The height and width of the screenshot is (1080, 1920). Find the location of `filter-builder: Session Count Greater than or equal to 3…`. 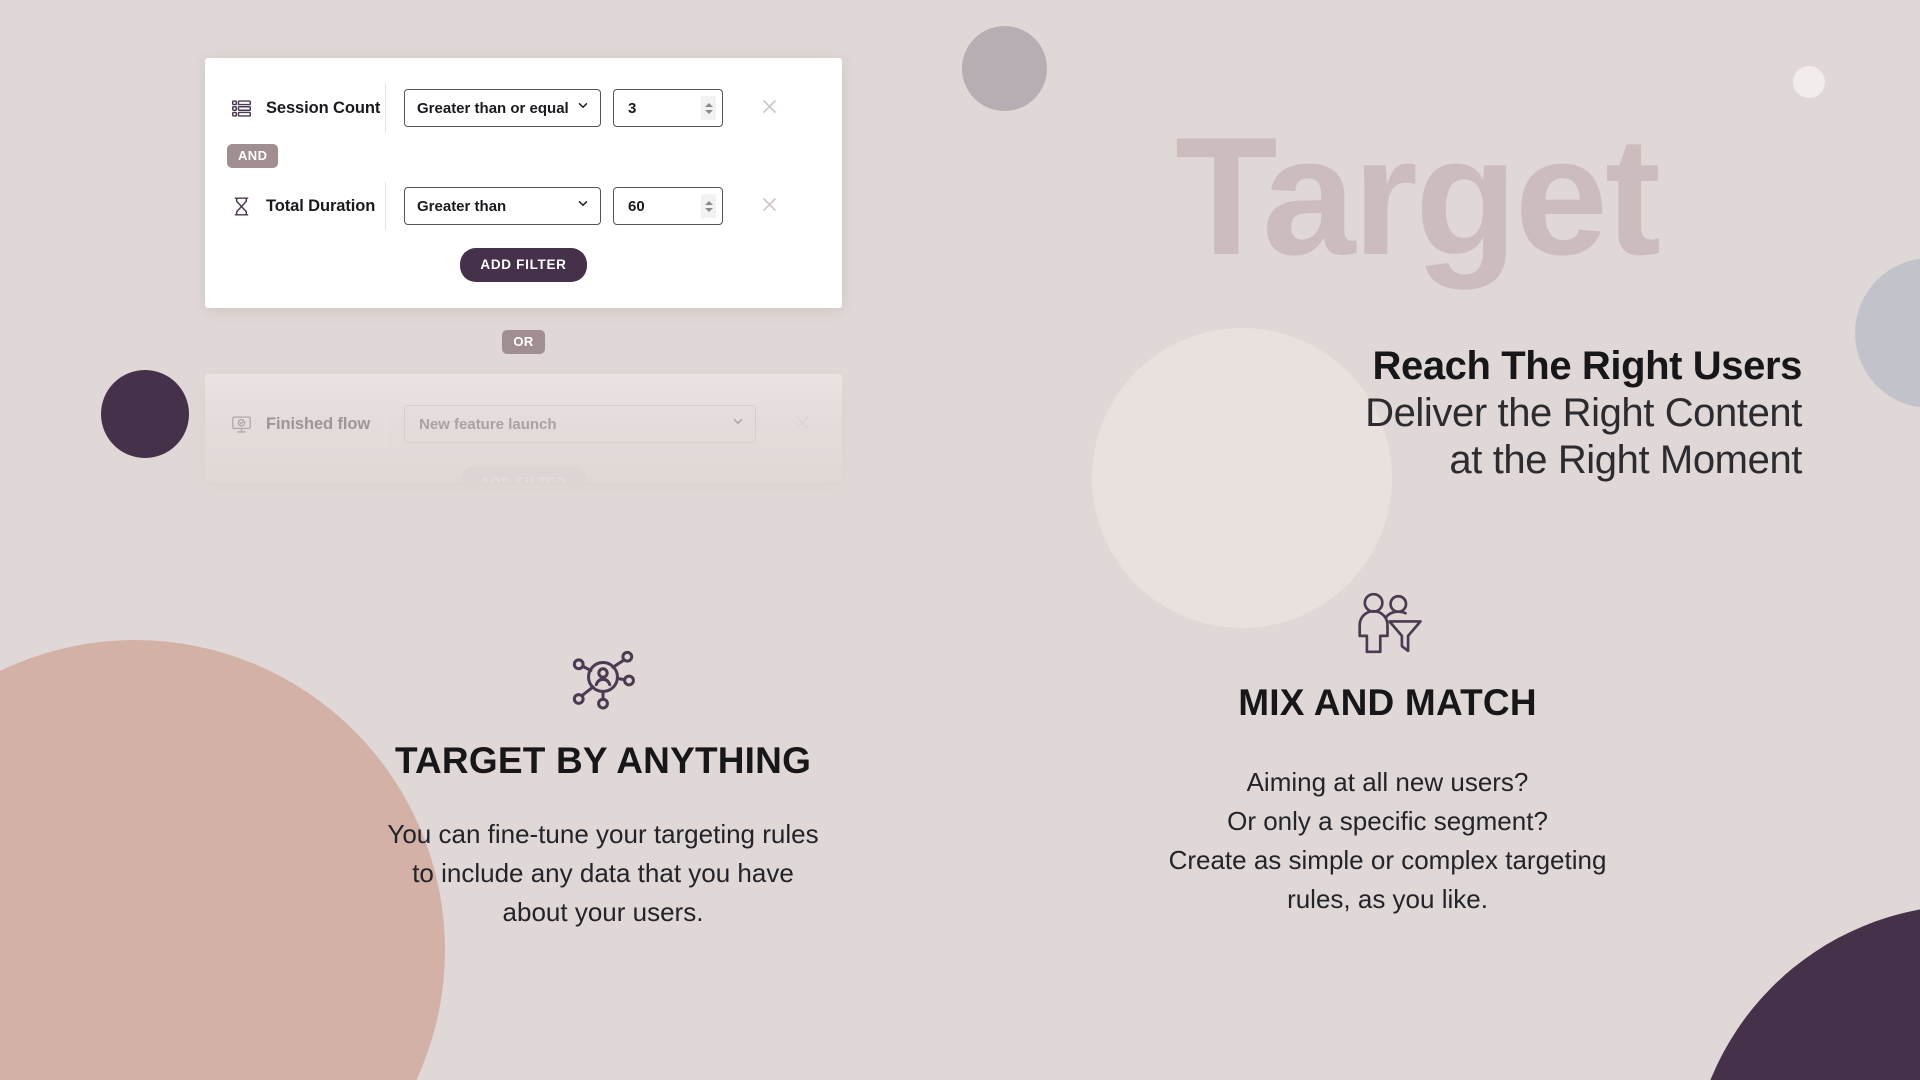

filter-builder: Session Count Greater than or equal to 3… is located at coordinates (523, 270).